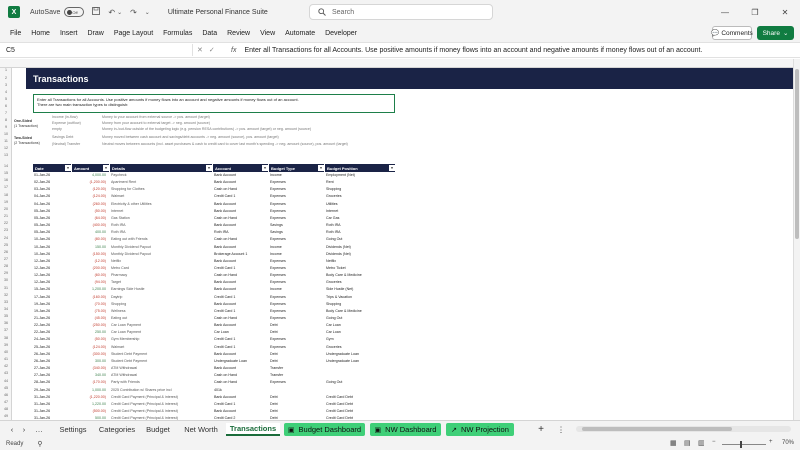  I want to click on cell-amount: (70.00), so click(90, 304).